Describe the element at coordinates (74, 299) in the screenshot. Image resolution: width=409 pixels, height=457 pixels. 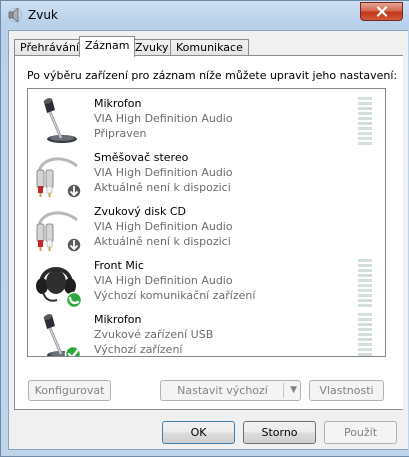
I see `phone-badge` at that location.